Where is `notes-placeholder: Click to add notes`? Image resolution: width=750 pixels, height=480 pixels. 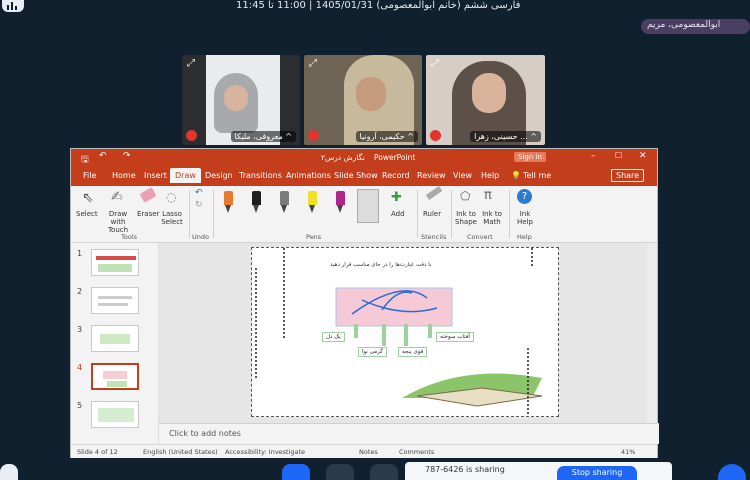 notes-placeholder: Click to add notes is located at coordinates (205, 433).